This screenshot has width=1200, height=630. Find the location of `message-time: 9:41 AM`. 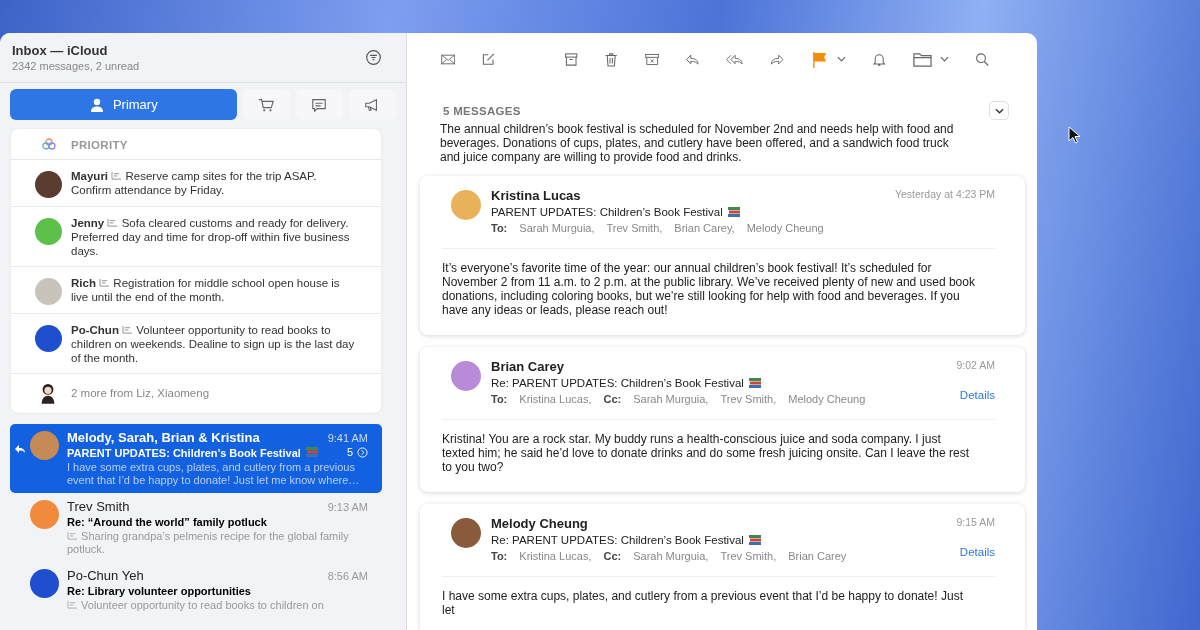

message-time: 9:41 AM is located at coordinates (347, 437).